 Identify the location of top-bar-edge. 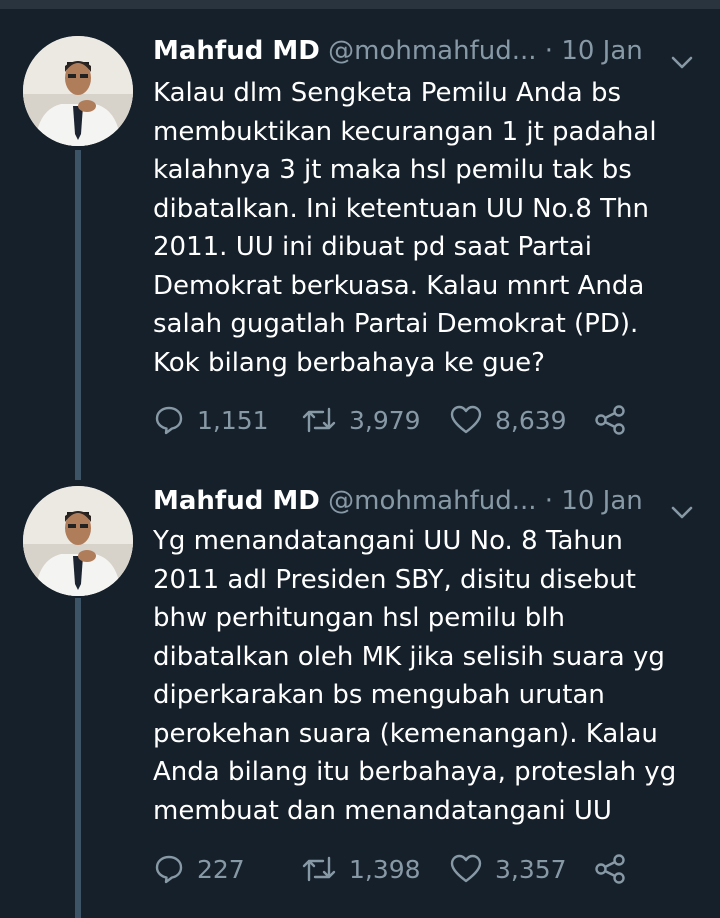
(360, 4).